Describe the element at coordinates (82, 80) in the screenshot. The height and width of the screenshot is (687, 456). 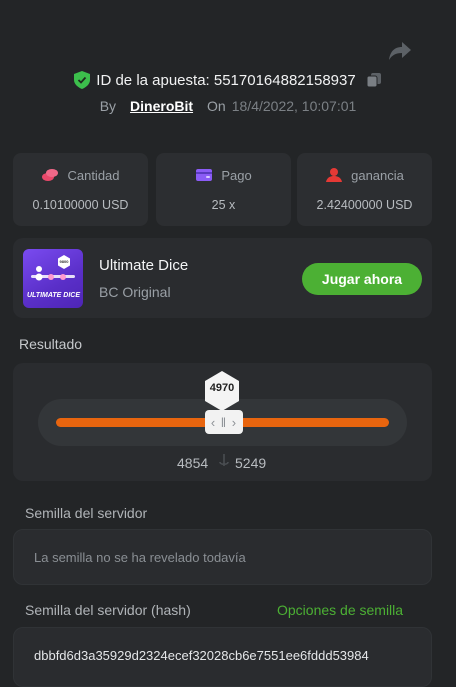
I see `verified-shield-icon` at that location.